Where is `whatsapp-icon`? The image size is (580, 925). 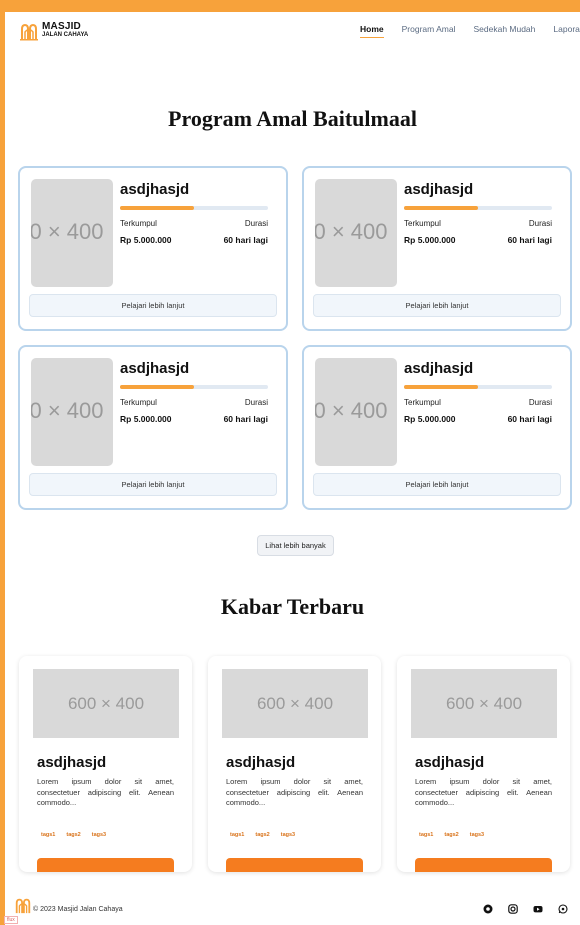 whatsapp-icon is located at coordinates (563, 909).